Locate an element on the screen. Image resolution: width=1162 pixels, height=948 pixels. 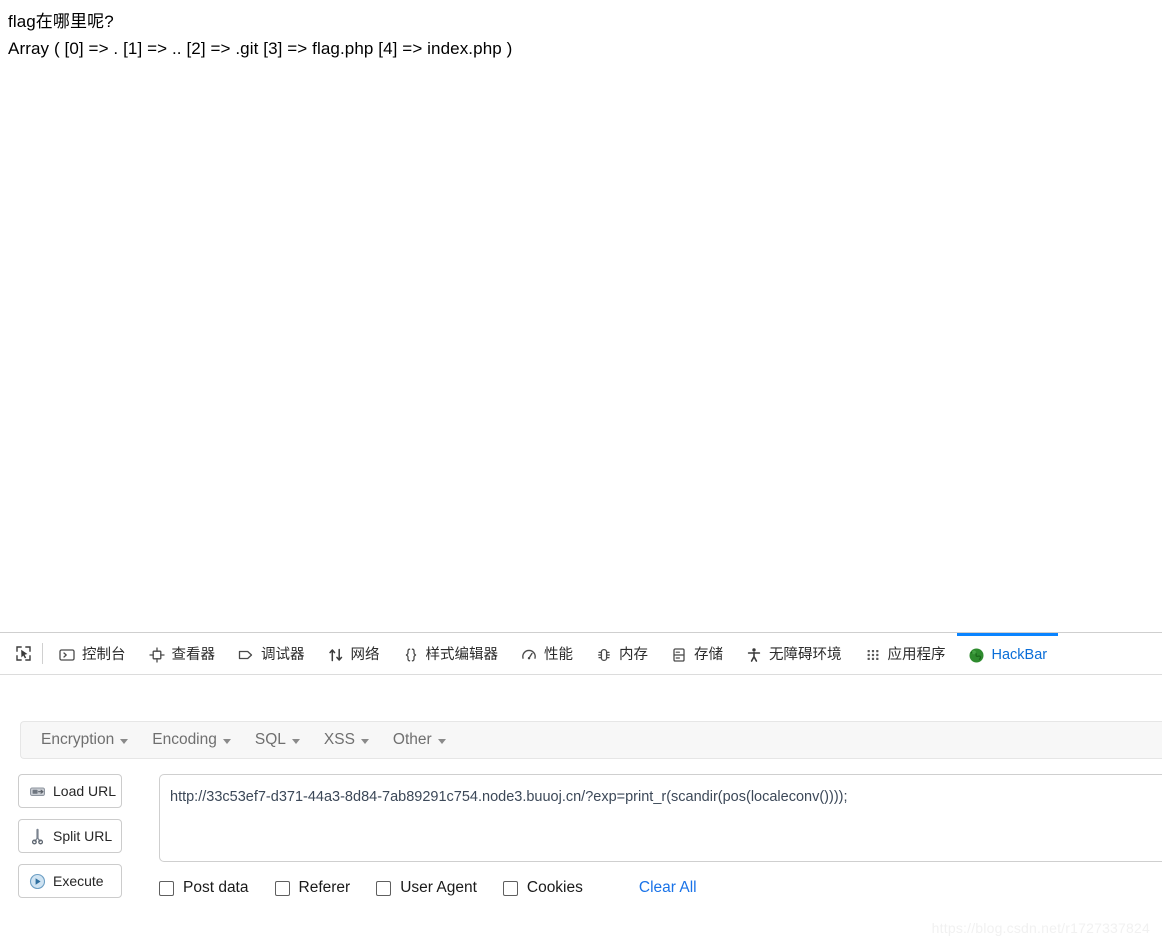
referer-label: Referer is located at coordinates (324, 887).